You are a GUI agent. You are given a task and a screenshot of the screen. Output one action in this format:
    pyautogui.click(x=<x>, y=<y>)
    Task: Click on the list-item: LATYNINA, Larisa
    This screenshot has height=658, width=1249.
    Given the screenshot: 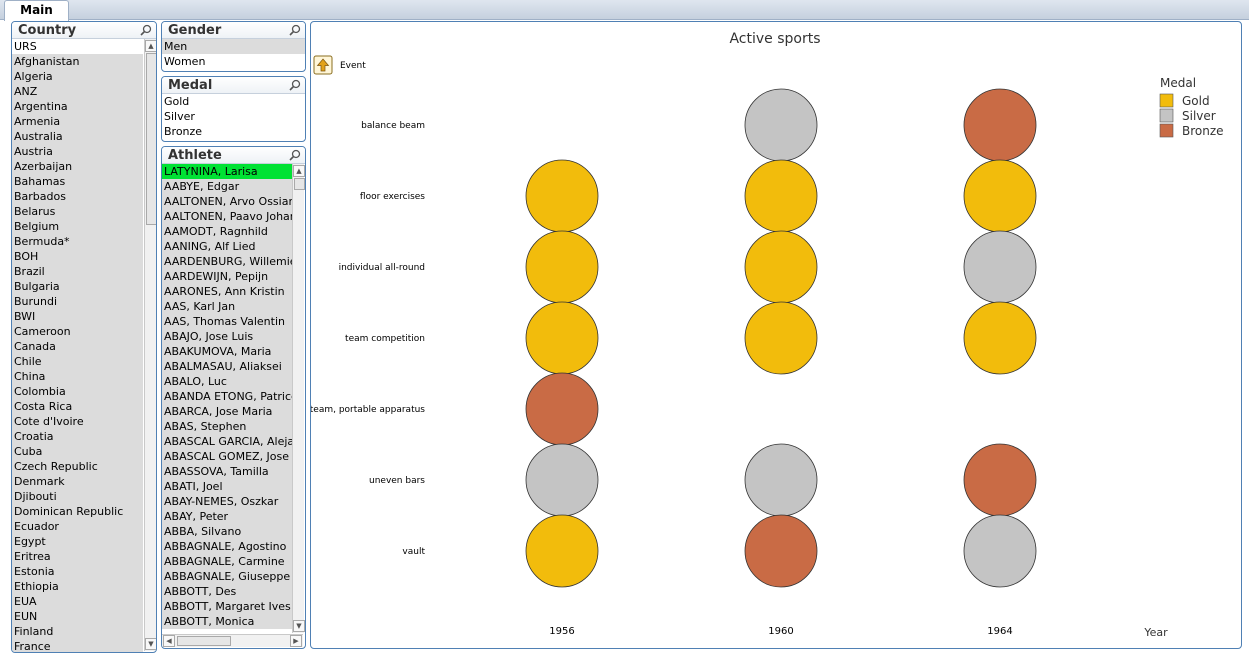 What is the action you would take?
    pyautogui.click(x=227, y=171)
    